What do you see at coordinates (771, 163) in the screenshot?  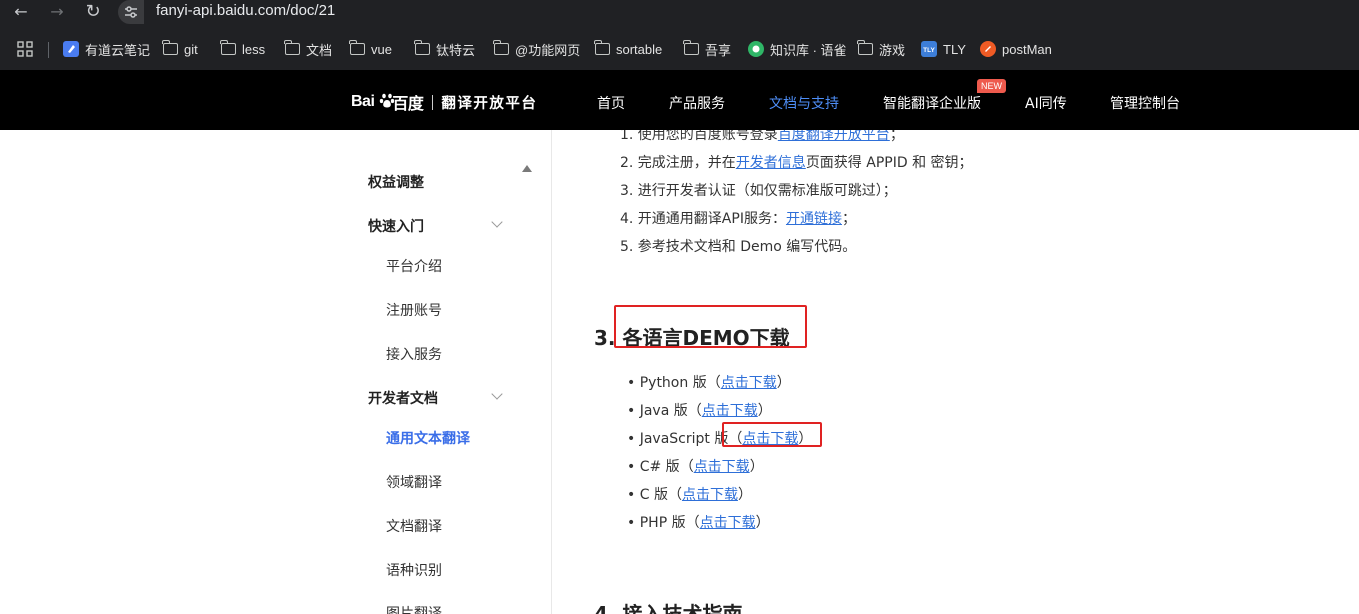 I see `developer-info-link: 开发者信息` at bounding box center [771, 163].